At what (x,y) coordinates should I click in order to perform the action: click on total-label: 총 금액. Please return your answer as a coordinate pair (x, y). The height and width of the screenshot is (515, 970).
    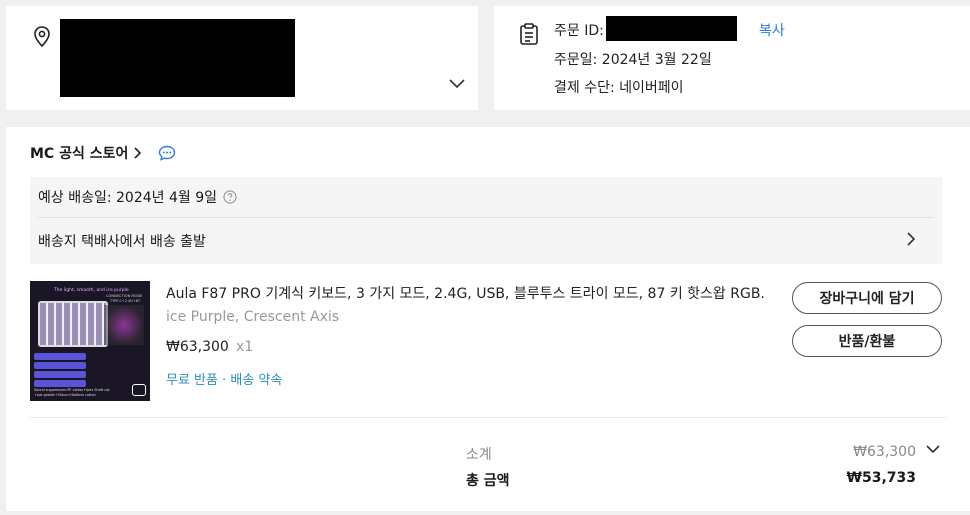
    Looking at the image, I should click on (488, 481).